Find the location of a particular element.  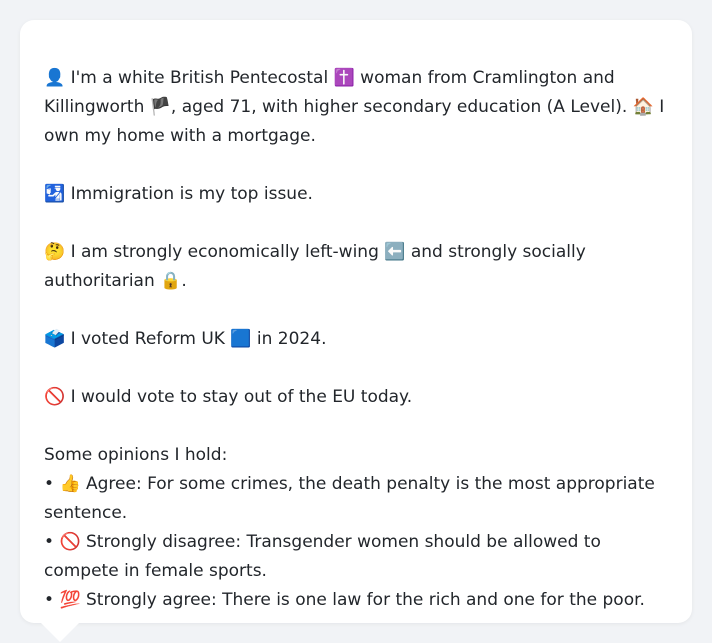

top-issue-text: Immigration is my top issue. is located at coordinates (189, 194).